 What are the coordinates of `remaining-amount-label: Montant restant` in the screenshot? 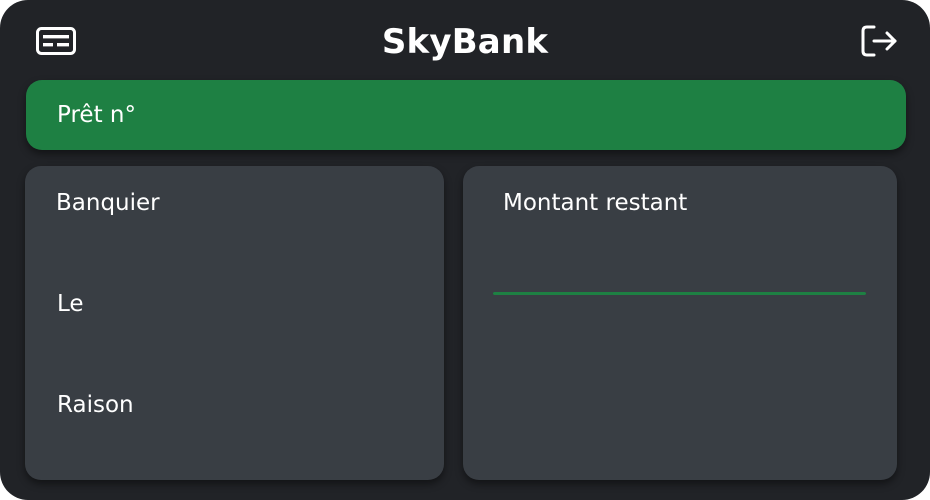 It's located at (595, 203).